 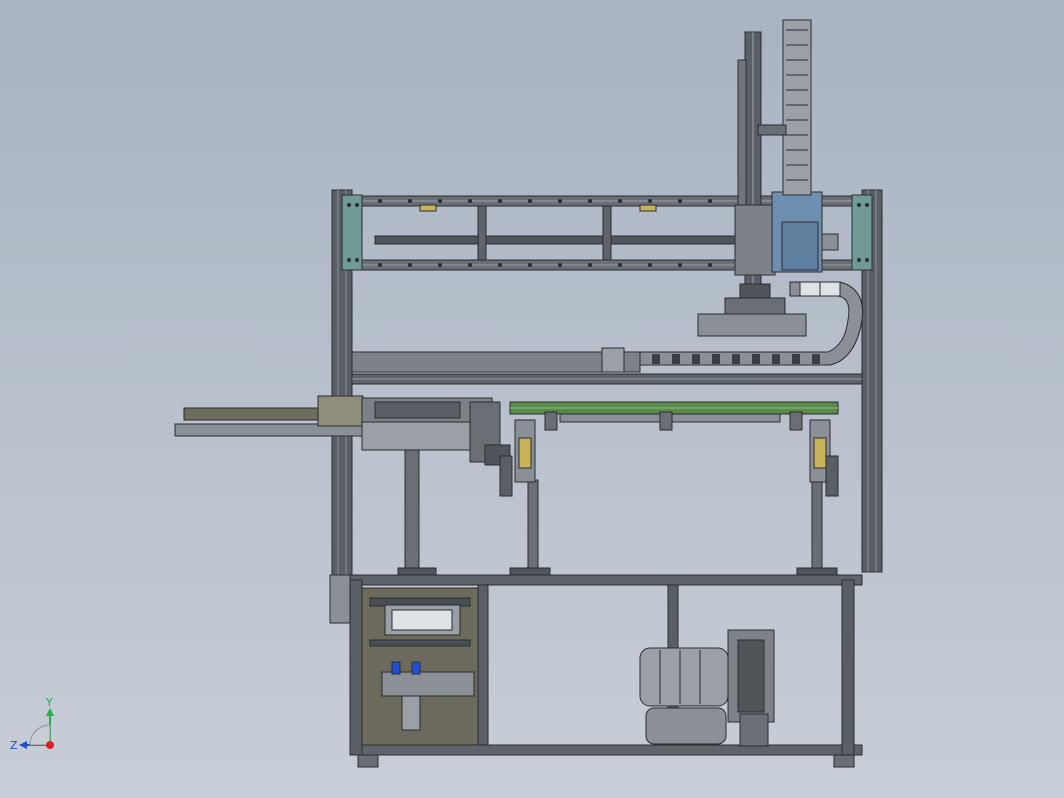 I want to click on gantry-beam-mid, so click(x=556, y=240).